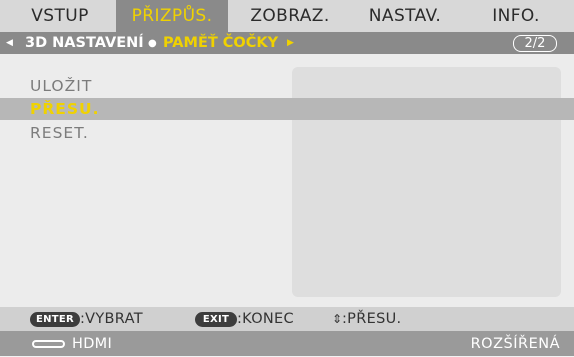 Image resolution: width=574 pixels, height=357 pixels. I want to click on tab-nastav: NASTAV., so click(405, 16).